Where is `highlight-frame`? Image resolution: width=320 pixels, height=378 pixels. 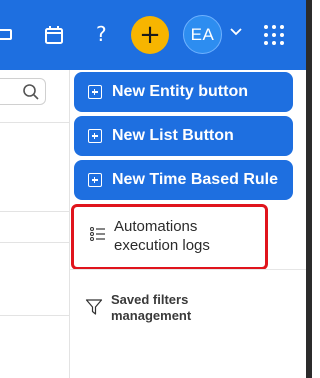
highlight-frame is located at coordinates (169, 237).